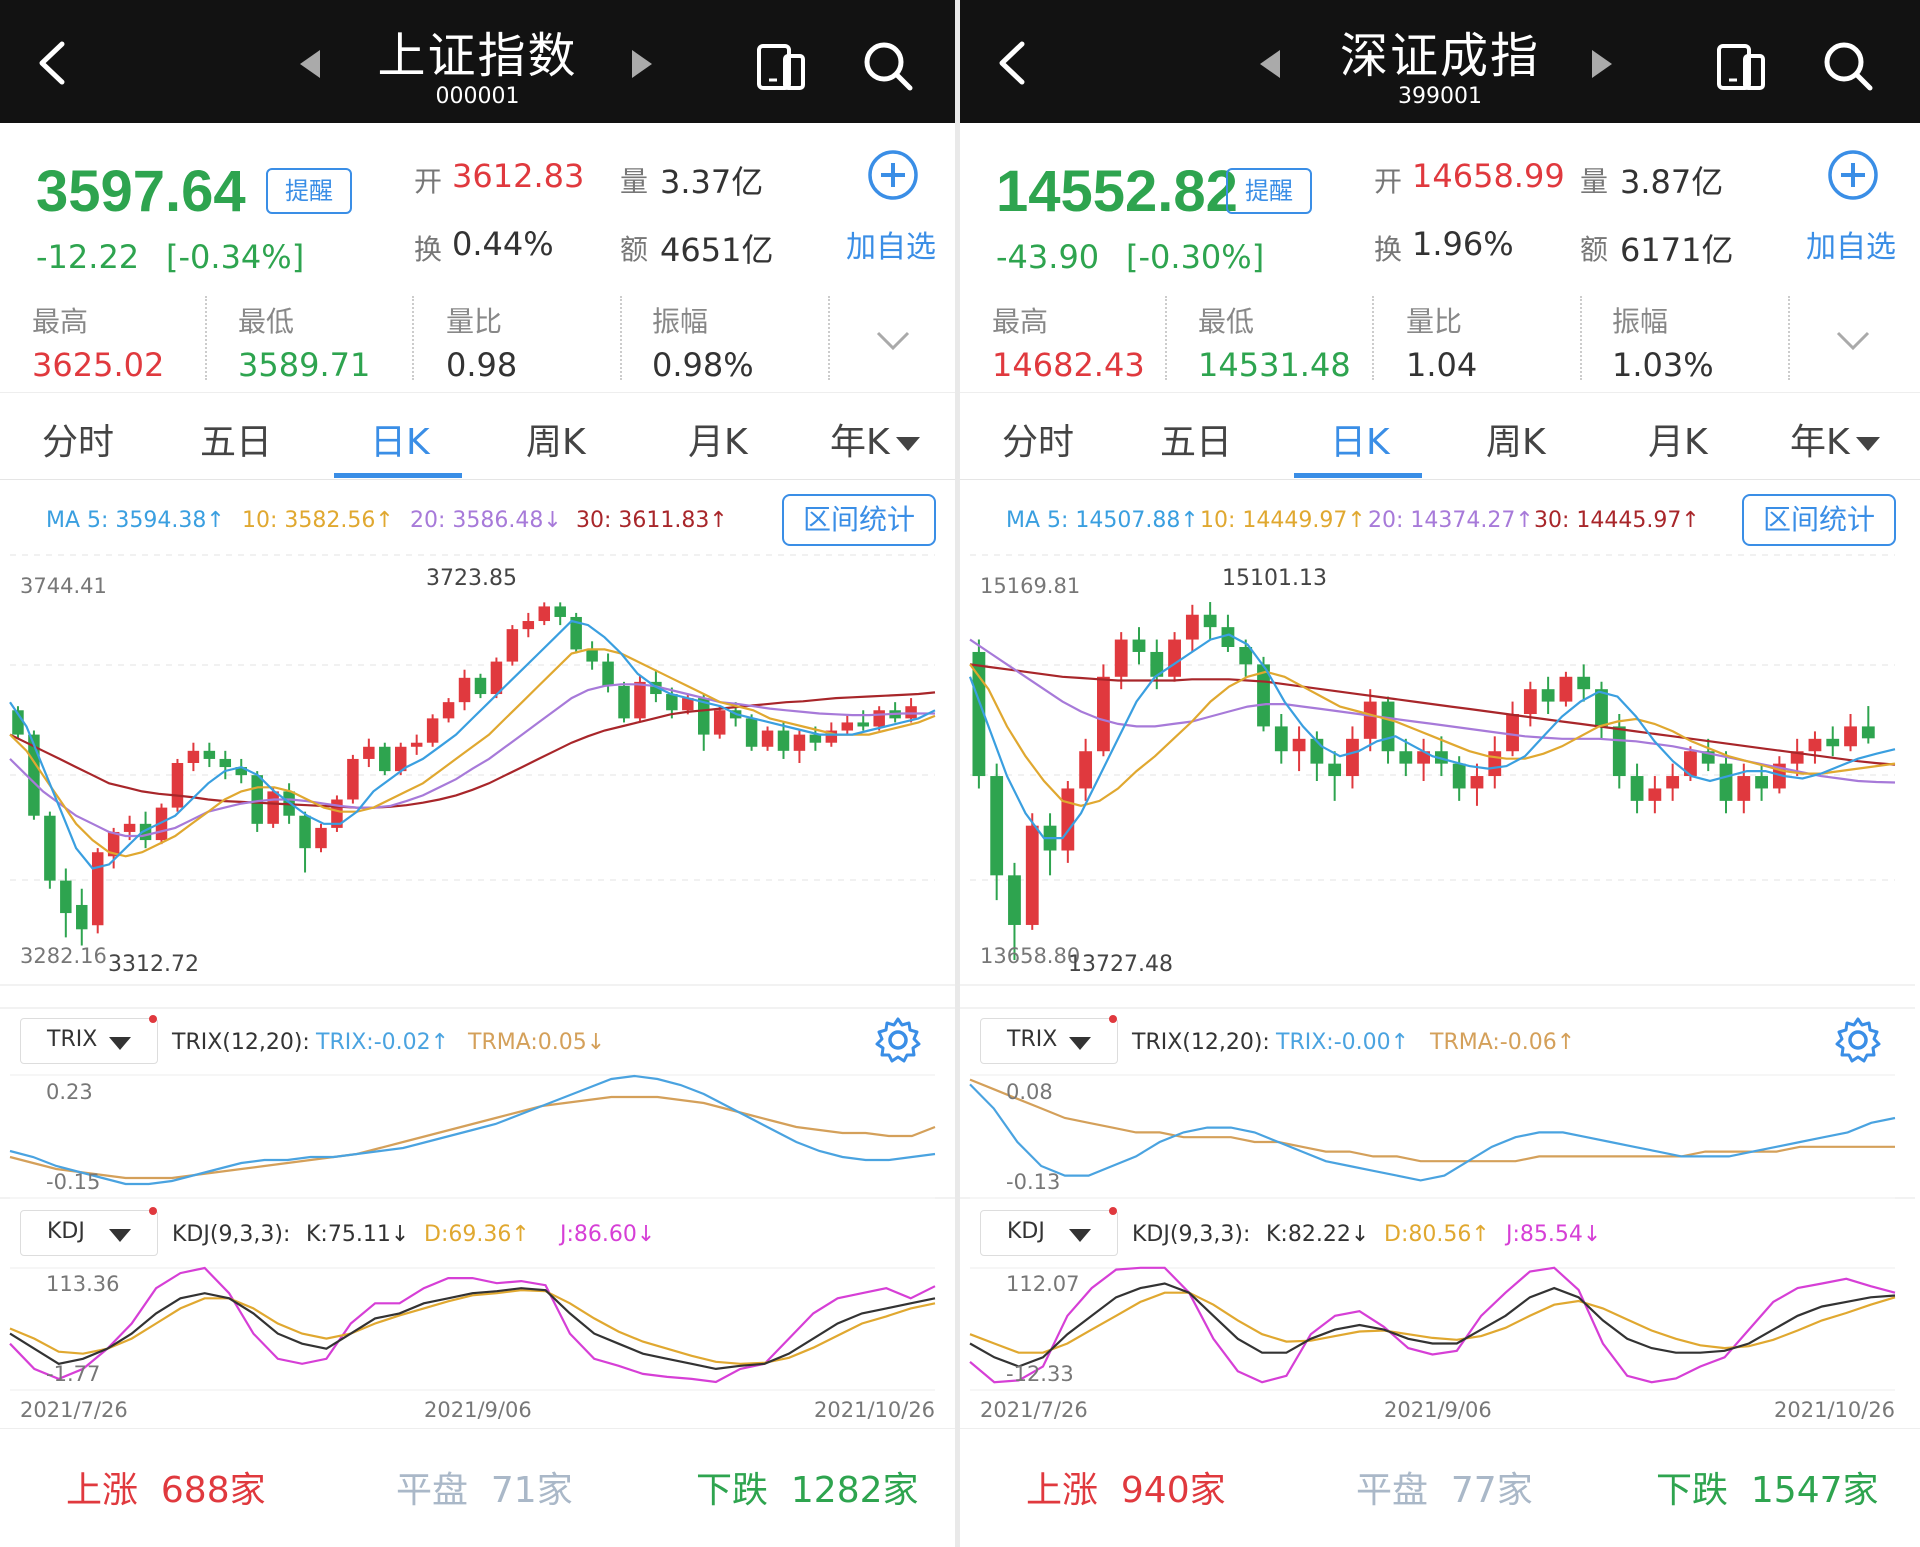  Describe the element at coordinates (1343, 1042) in the screenshot. I see `trix-value: TRIX:-0.00↑` at that location.